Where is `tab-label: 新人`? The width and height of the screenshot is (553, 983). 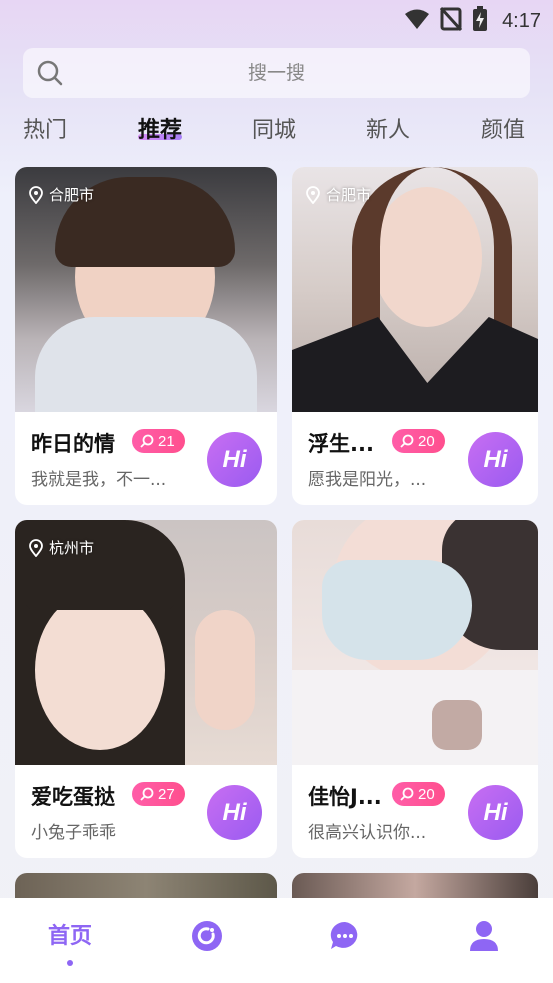
tab-label: 新人 is located at coordinates (388, 130).